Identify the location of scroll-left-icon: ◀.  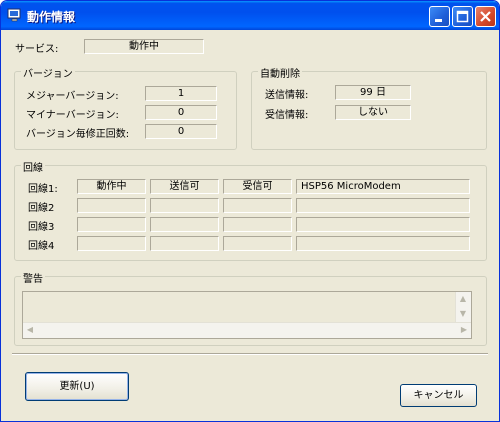
(30, 330).